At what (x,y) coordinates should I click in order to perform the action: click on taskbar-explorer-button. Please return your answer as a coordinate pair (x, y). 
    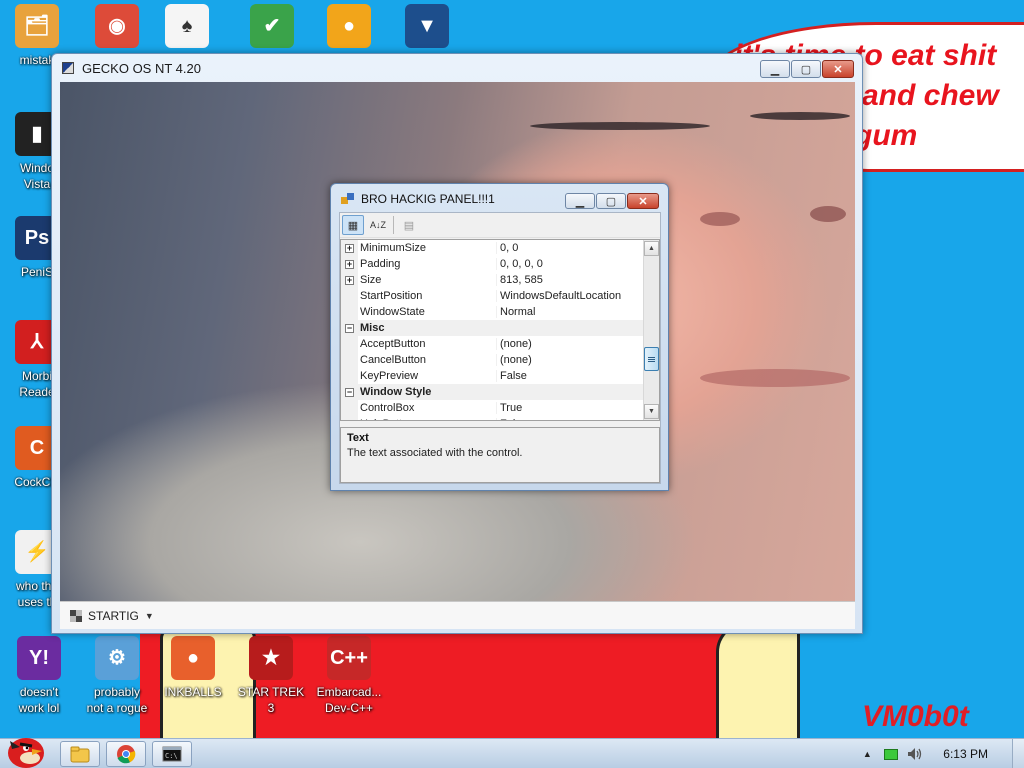
    Looking at the image, I should click on (80, 754).